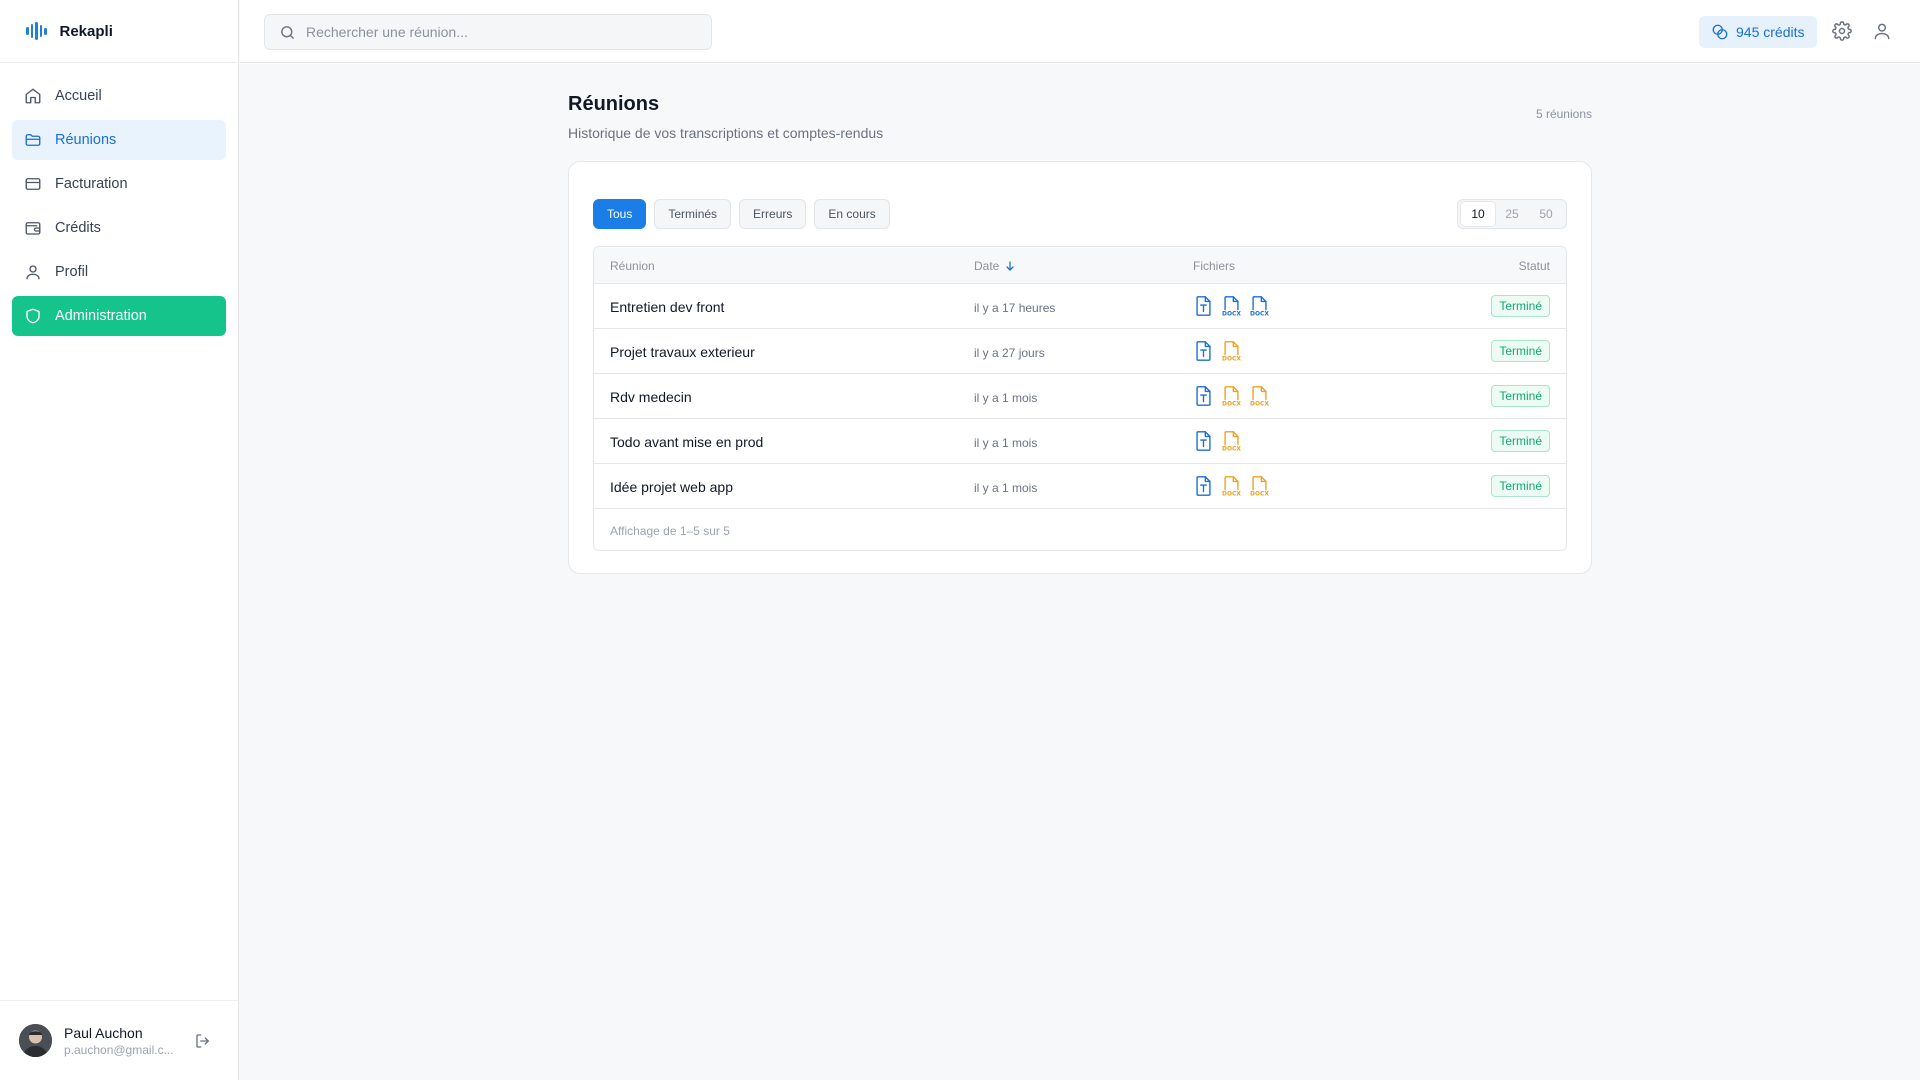 This screenshot has width=1920, height=1080. I want to click on user-name: Paul Auchon, so click(103, 1032).